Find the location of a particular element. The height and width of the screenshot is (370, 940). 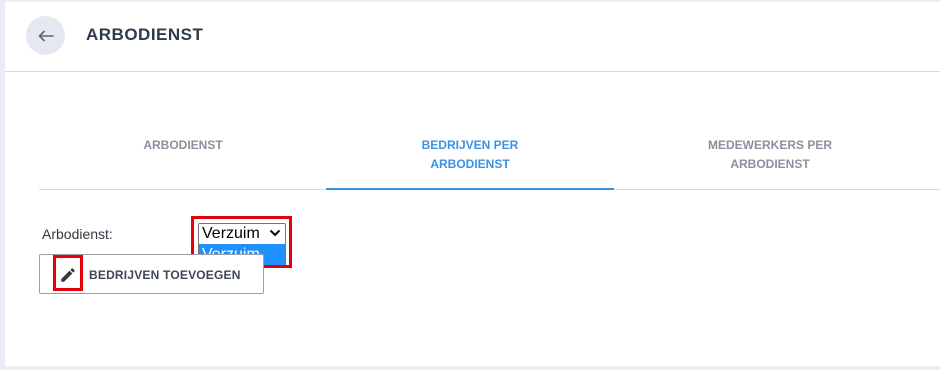

tab-bedrijven-per-arbodienst: BEDRIJVEN PER ARBODIENST is located at coordinates (470, 151).